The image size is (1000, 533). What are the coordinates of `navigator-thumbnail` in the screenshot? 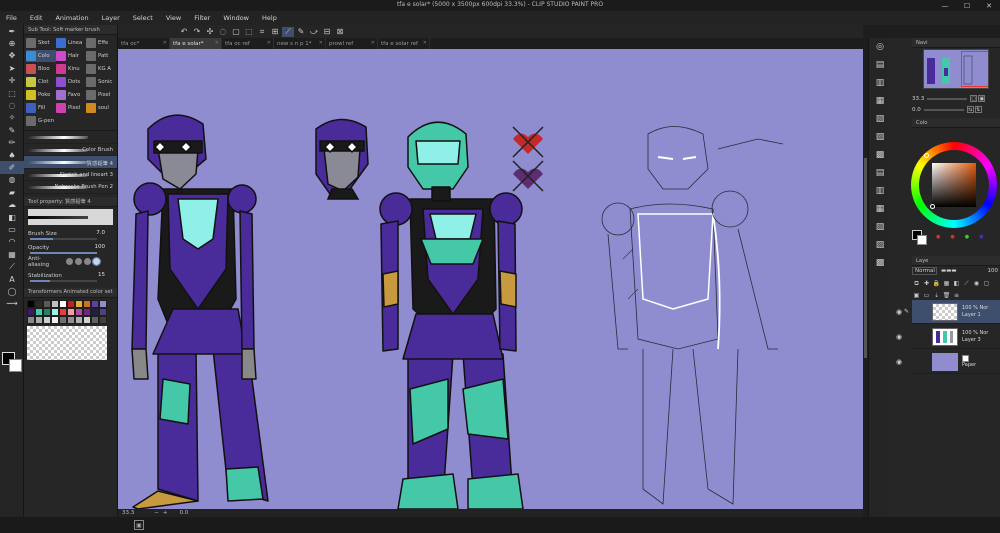 It's located at (956, 69).